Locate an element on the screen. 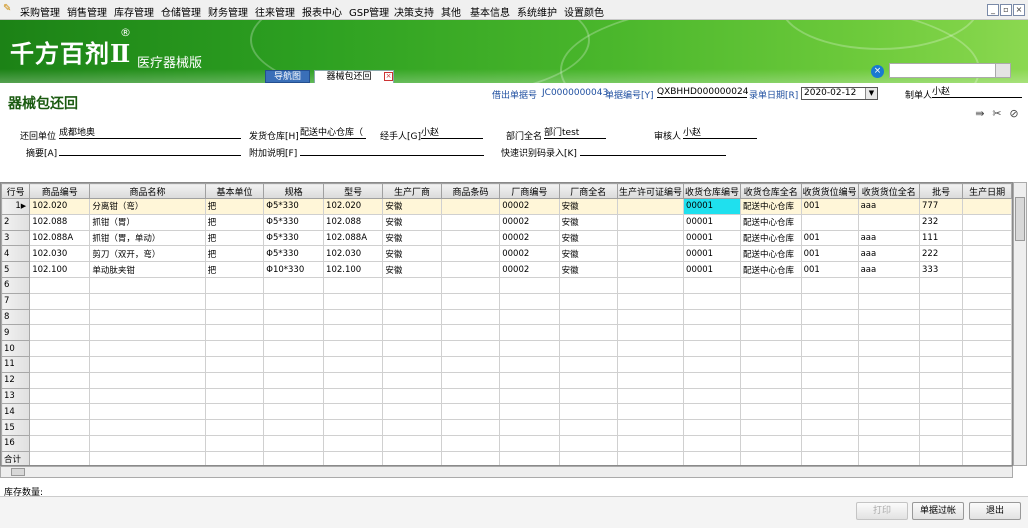  mdi-restore-icon: ▫ is located at coordinates (1006, 10).